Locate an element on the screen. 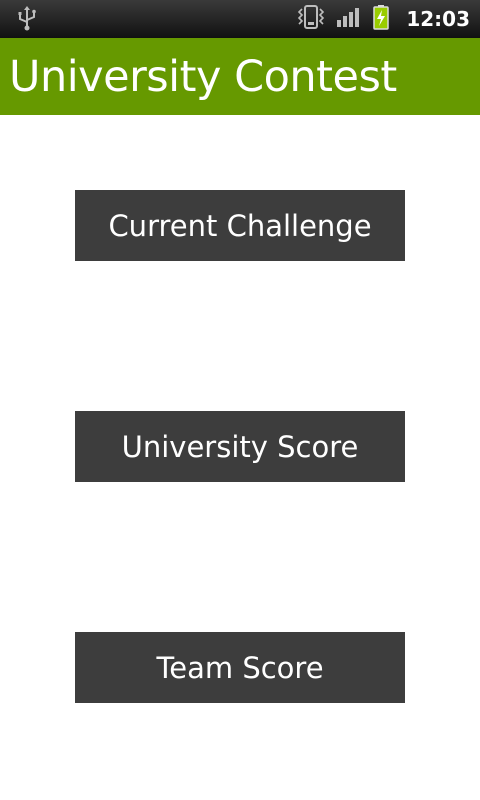  university-score-button-label: University Score is located at coordinates (240, 446).